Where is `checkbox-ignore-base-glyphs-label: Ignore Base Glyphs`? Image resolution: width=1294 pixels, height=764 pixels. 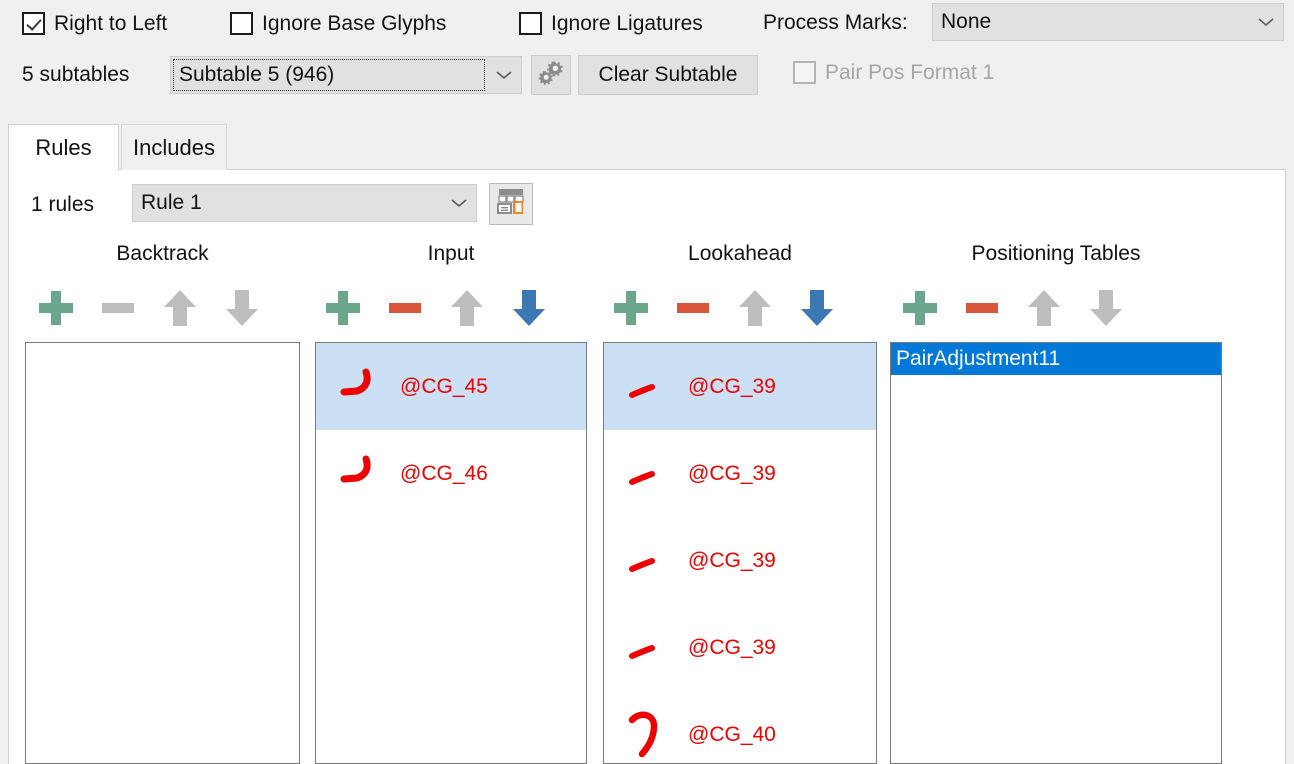 checkbox-ignore-base-glyphs-label: Ignore Base Glyphs is located at coordinates (354, 23).